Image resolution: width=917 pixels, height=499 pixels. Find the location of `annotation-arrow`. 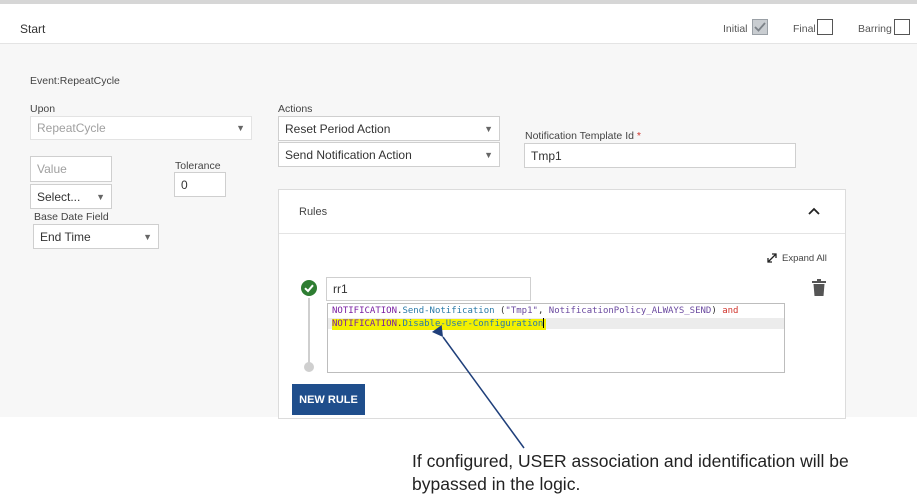

annotation-arrow is located at coordinates (478, 386).